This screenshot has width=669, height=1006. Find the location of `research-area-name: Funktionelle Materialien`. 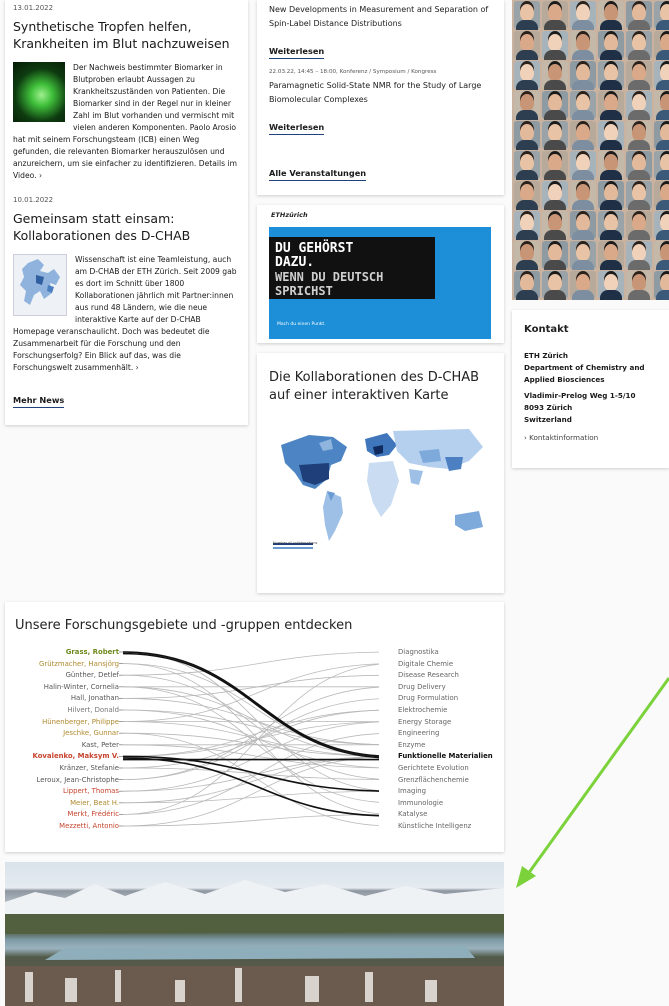

research-area-name: Funktionelle Materialien is located at coordinates (450, 757).